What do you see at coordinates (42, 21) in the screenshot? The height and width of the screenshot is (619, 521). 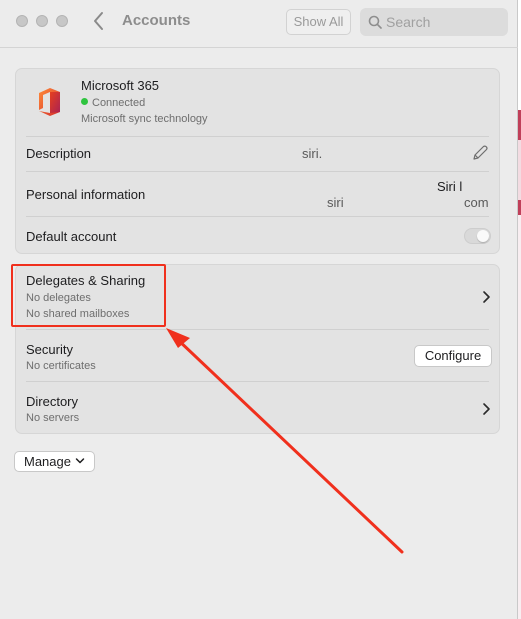 I see `minimize-window-button` at bounding box center [42, 21].